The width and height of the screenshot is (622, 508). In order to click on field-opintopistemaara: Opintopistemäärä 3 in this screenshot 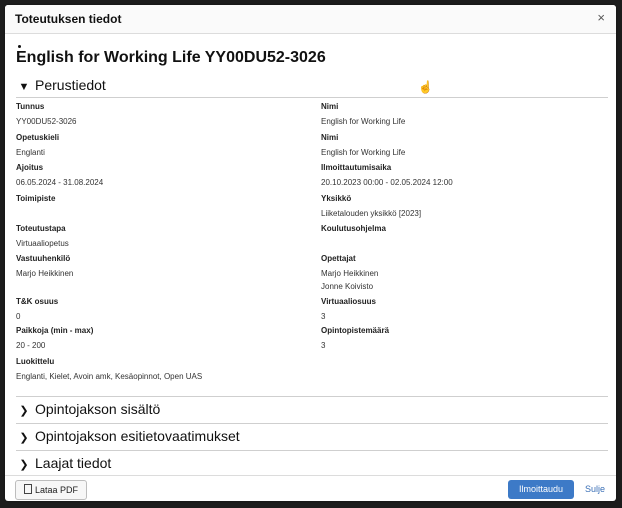, I will do `click(355, 338)`.